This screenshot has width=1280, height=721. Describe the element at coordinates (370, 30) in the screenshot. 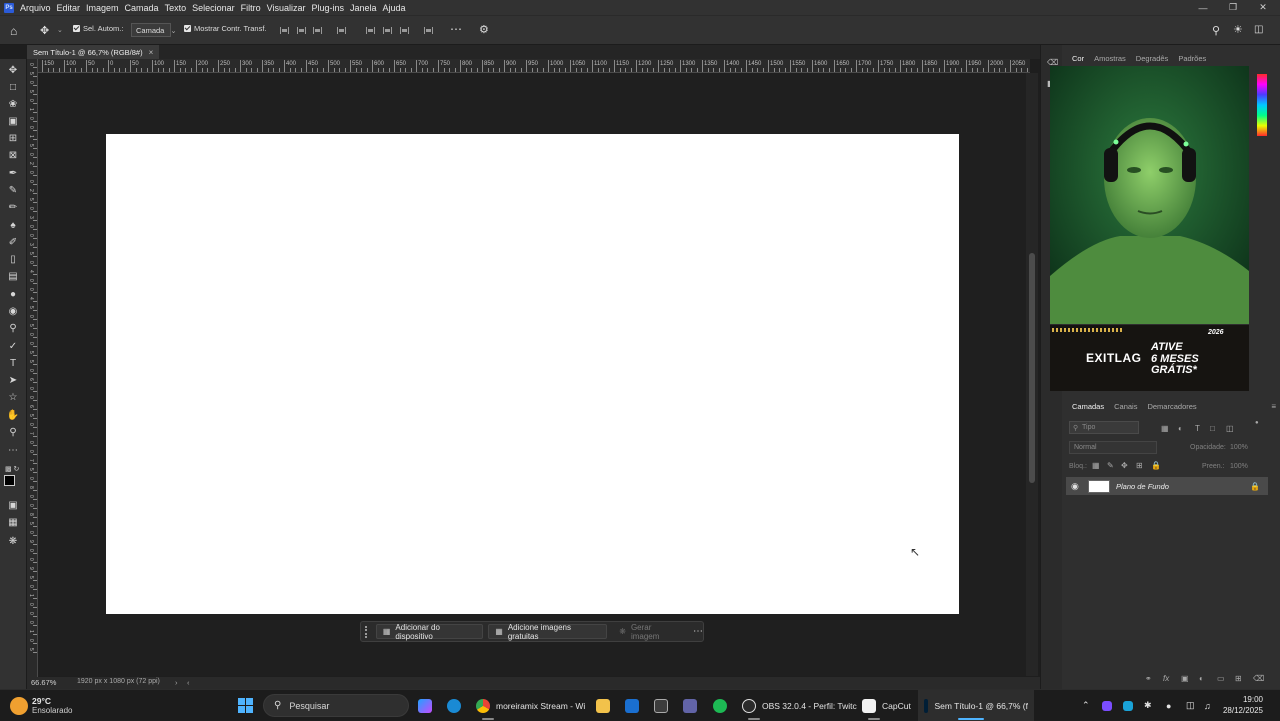

I see `align-top-icon` at that location.